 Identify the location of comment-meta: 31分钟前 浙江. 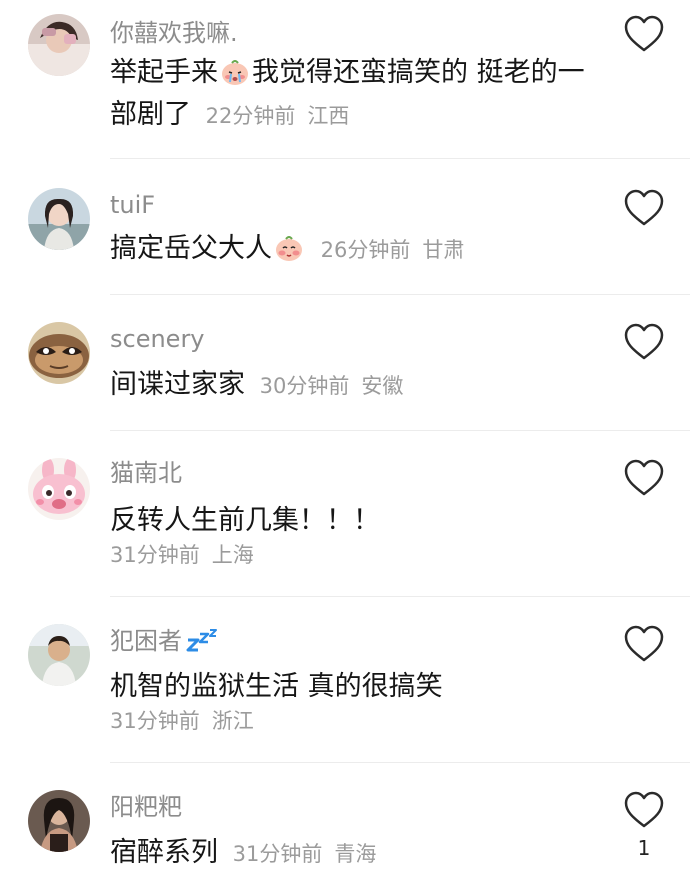
(182, 721).